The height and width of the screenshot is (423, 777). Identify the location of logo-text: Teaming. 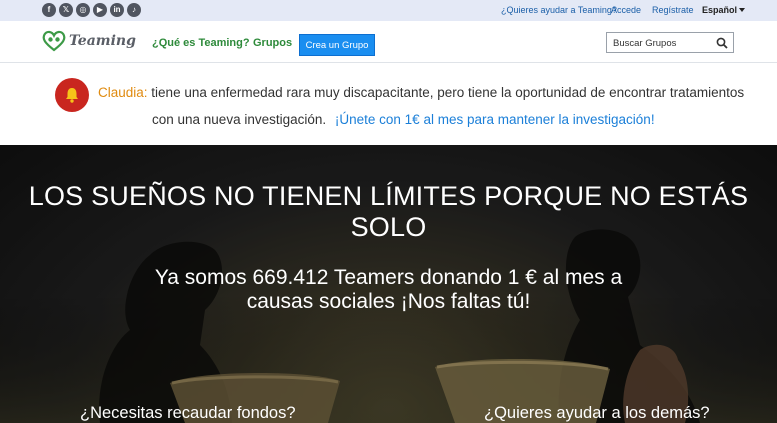
(102, 41).